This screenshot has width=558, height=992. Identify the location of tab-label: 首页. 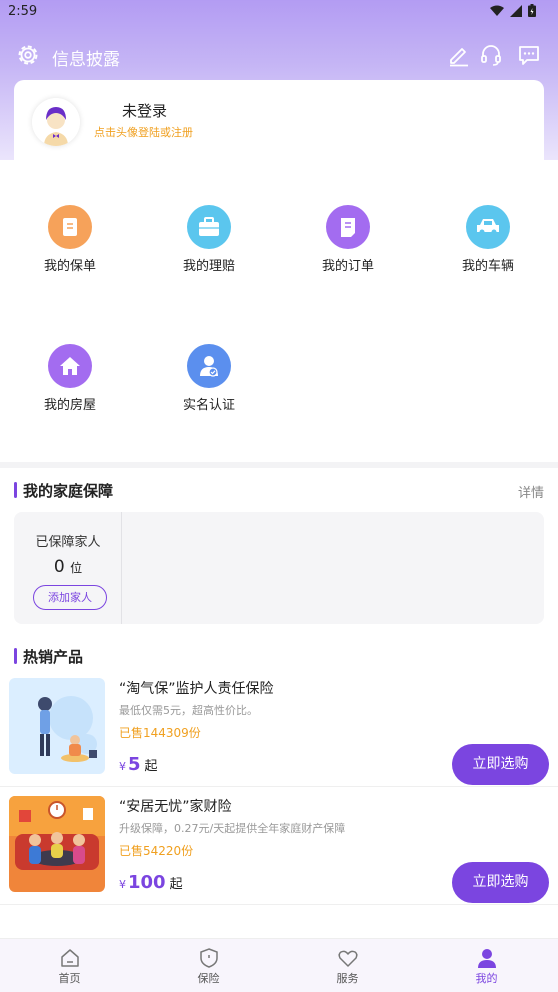
(69, 978).